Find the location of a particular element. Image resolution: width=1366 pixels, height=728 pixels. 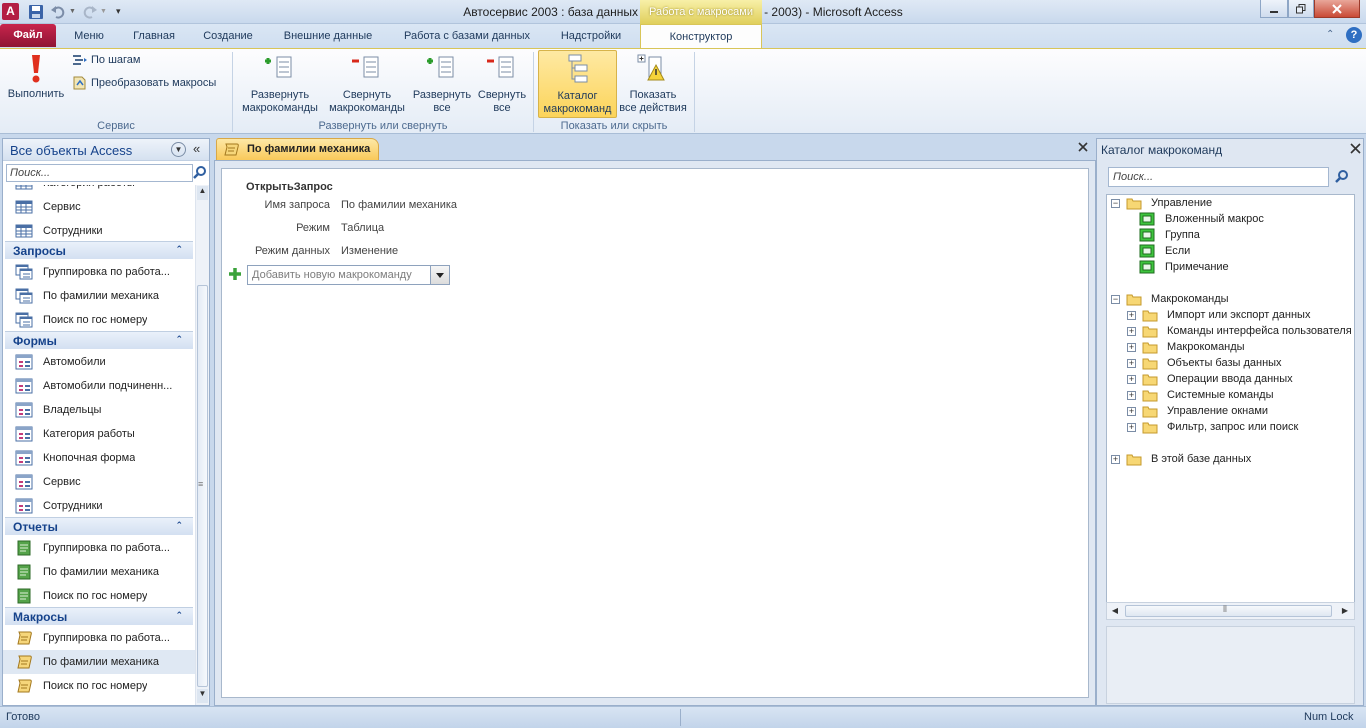

scroll-left-icon: ◀ is located at coordinates (1115, 611).